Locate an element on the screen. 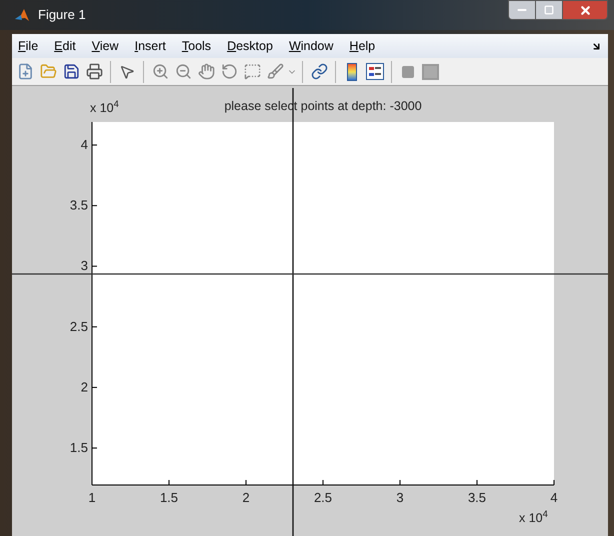 Image resolution: width=614 pixels, height=536 pixels. y-tick-label: 3 is located at coordinates (84, 266).